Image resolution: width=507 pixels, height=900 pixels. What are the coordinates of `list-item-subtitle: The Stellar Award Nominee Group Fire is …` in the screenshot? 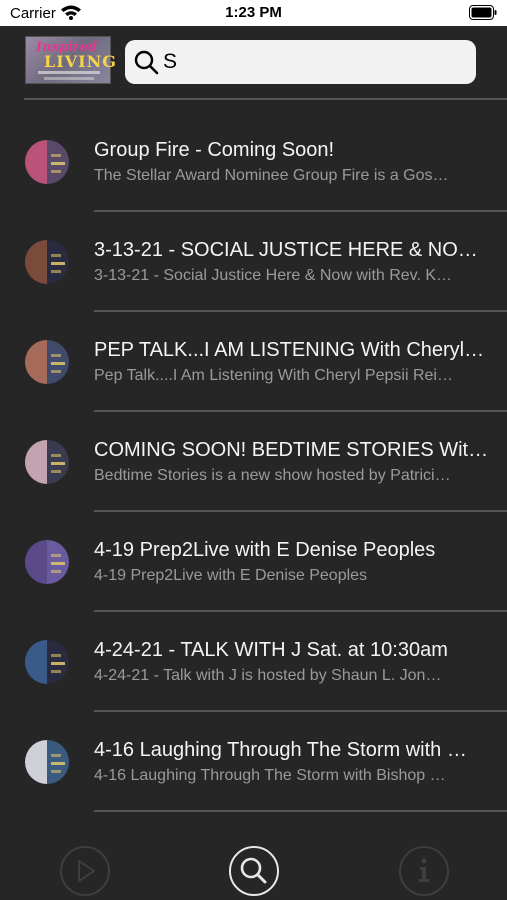 It's located at (271, 175).